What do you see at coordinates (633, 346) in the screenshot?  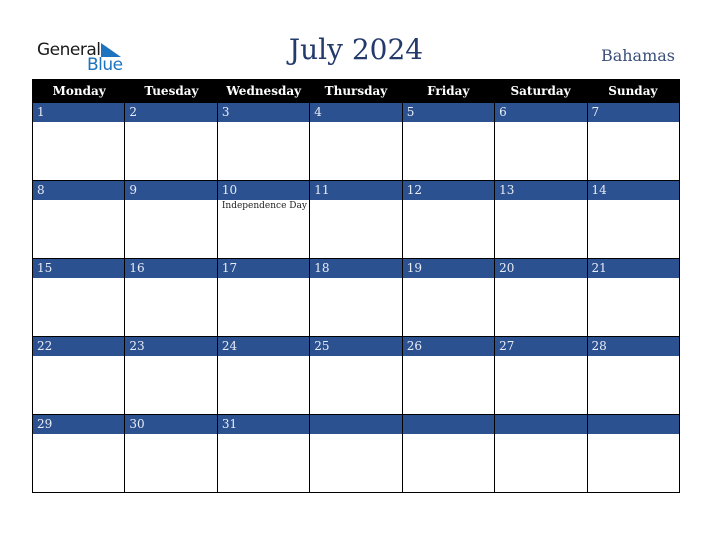 I see `day-number: 28` at bounding box center [633, 346].